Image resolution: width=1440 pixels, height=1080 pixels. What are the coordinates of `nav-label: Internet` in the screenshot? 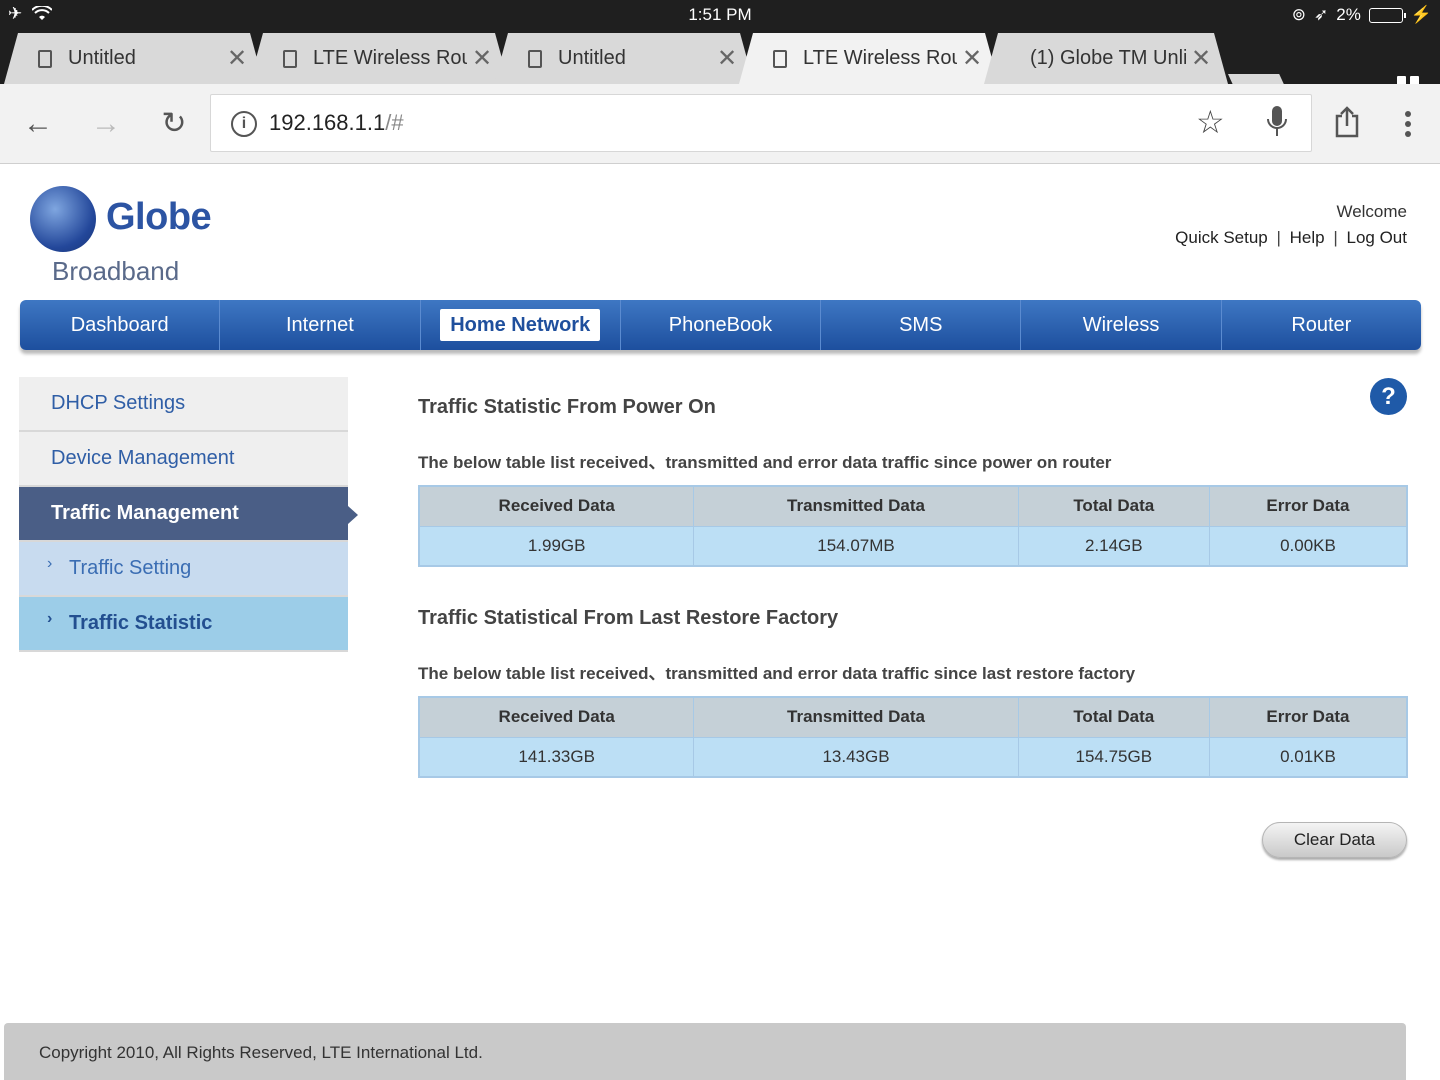 It's located at (320, 325).